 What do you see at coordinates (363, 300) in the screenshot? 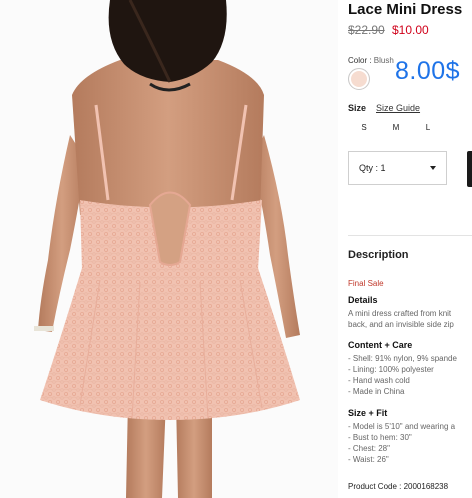
I see `details-heading: Details` at bounding box center [363, 300].